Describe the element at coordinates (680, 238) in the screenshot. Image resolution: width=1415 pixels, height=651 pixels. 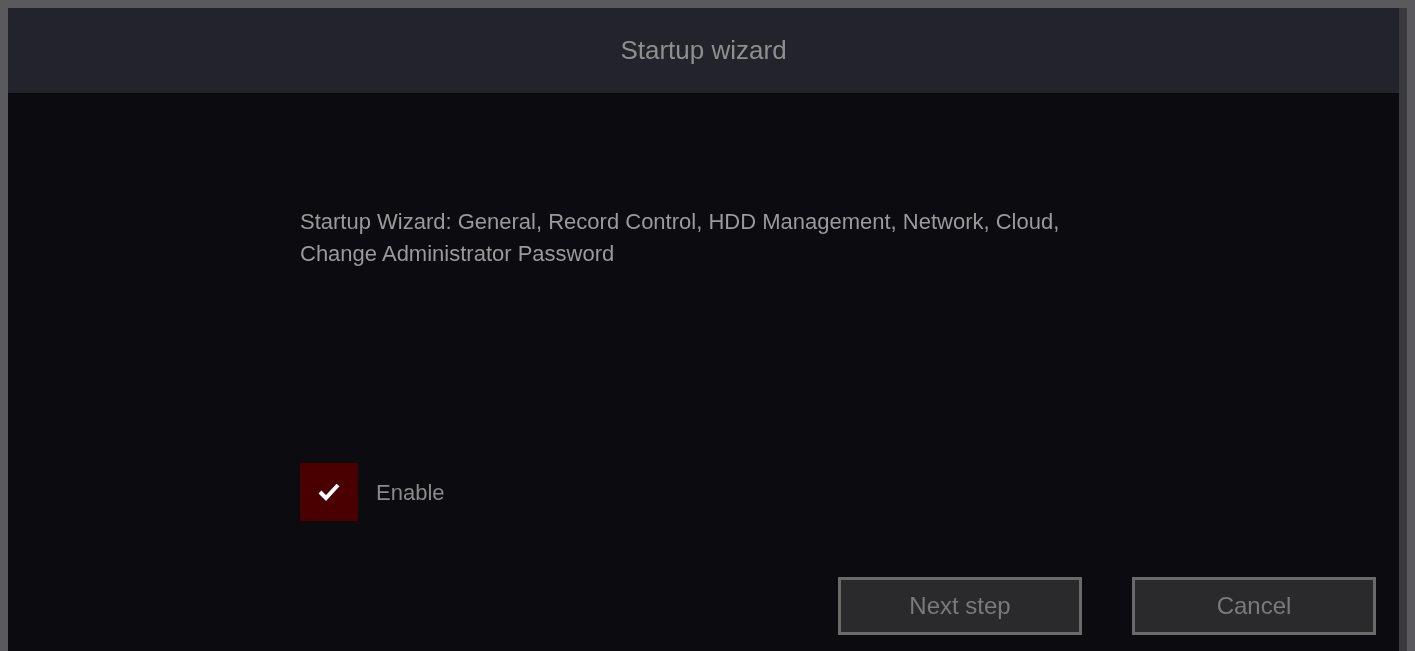
I see `description-text: Startup Wizard: General, Record Control, HDD Management, Network, Cloud, Change Administrator Password` at that location.